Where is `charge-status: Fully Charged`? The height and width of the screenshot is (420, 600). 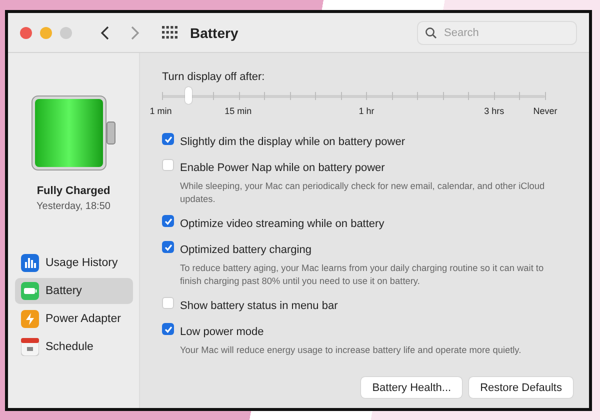
charge-status: Fully Charged is located at coordinates (73, 191).